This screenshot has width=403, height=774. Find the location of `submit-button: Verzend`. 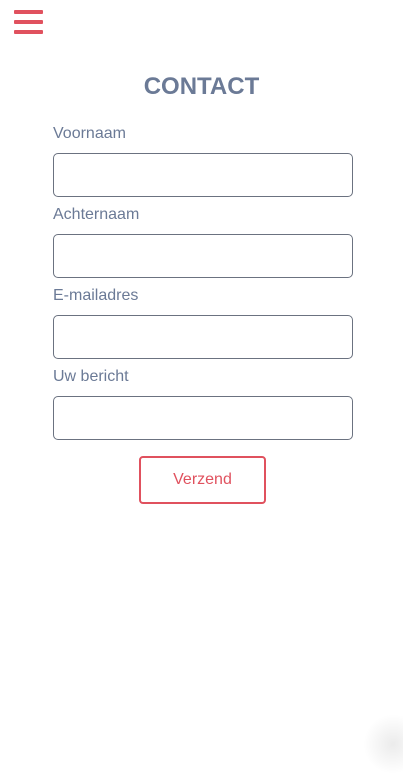

submit-button: Verzend is located at coordinates (202, 480).